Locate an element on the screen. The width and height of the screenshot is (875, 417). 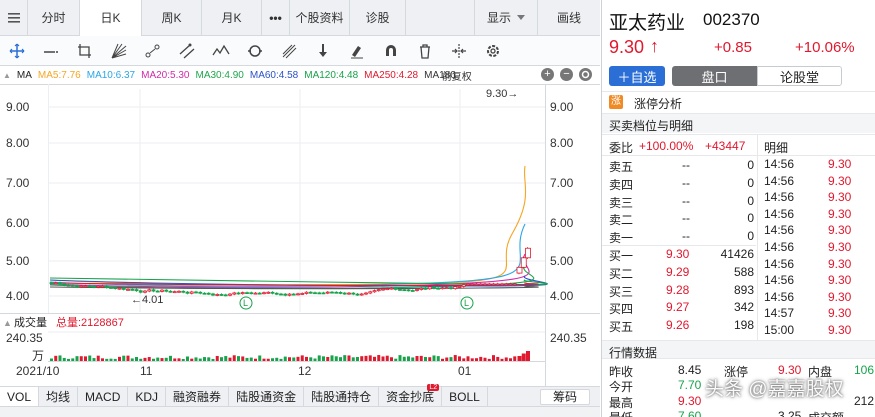
ma20-value: MA20:5.30 is located at coordinates (165, 75).